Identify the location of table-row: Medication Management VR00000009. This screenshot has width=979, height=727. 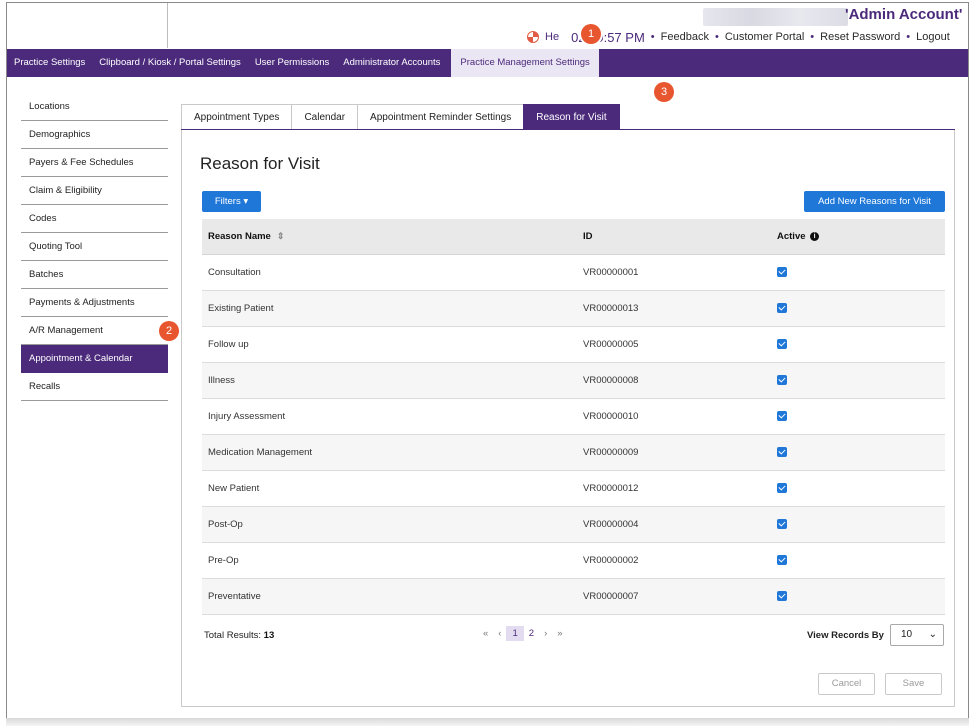
(573, 452).